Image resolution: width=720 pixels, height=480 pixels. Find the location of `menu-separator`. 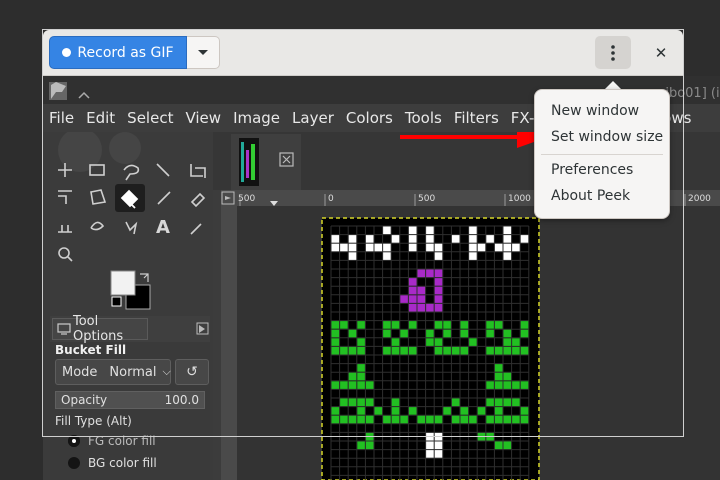

menu-separator is located at coordinates (602, 154).